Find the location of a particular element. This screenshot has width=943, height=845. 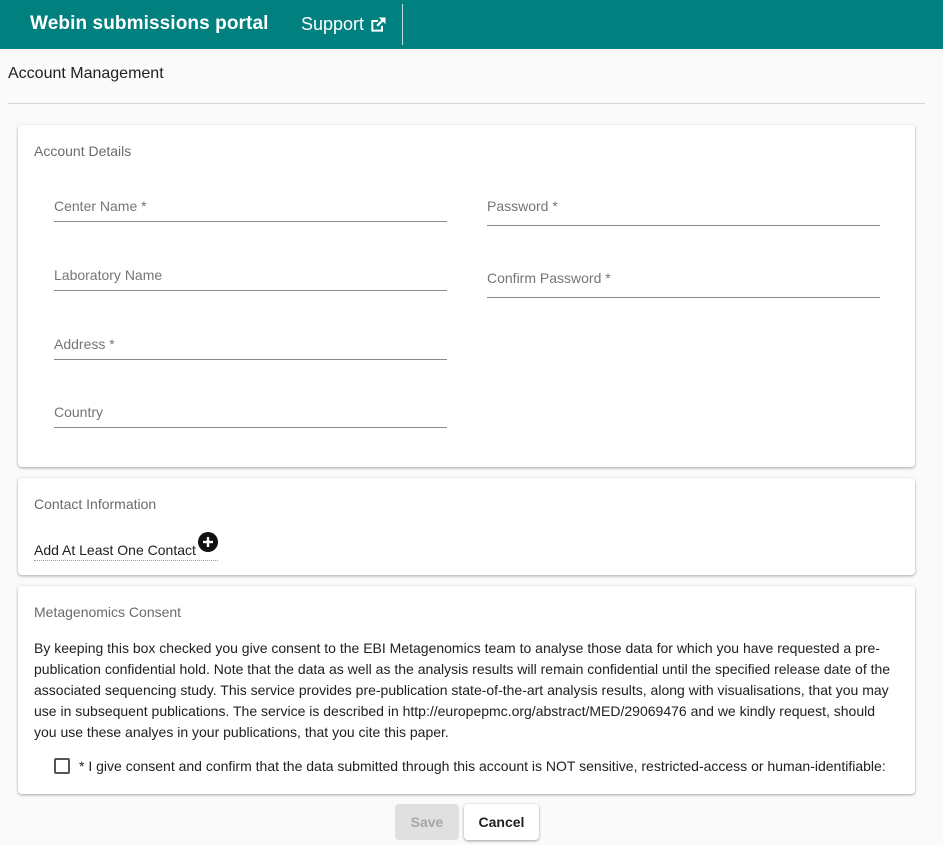

address-input is located at coordinates (250, 347).